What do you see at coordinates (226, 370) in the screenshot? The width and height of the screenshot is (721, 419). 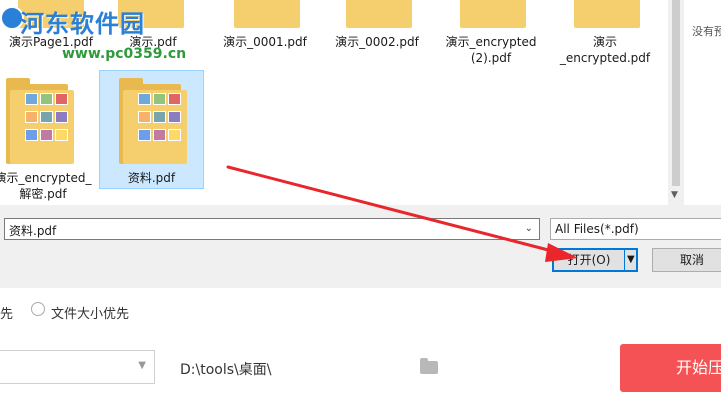 I see `output-path: D:\tools\桌面\` at bounding box center [226, 370].